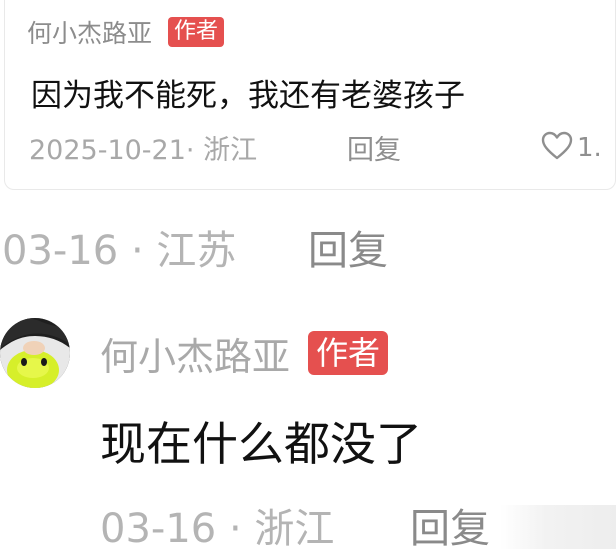 Image resolution: width=616 pixels, height=549 pixels. What do you see at coordinates (589, 148) in the screenshot?
I see `like-count: 1.` at bounding box center [589, 148].